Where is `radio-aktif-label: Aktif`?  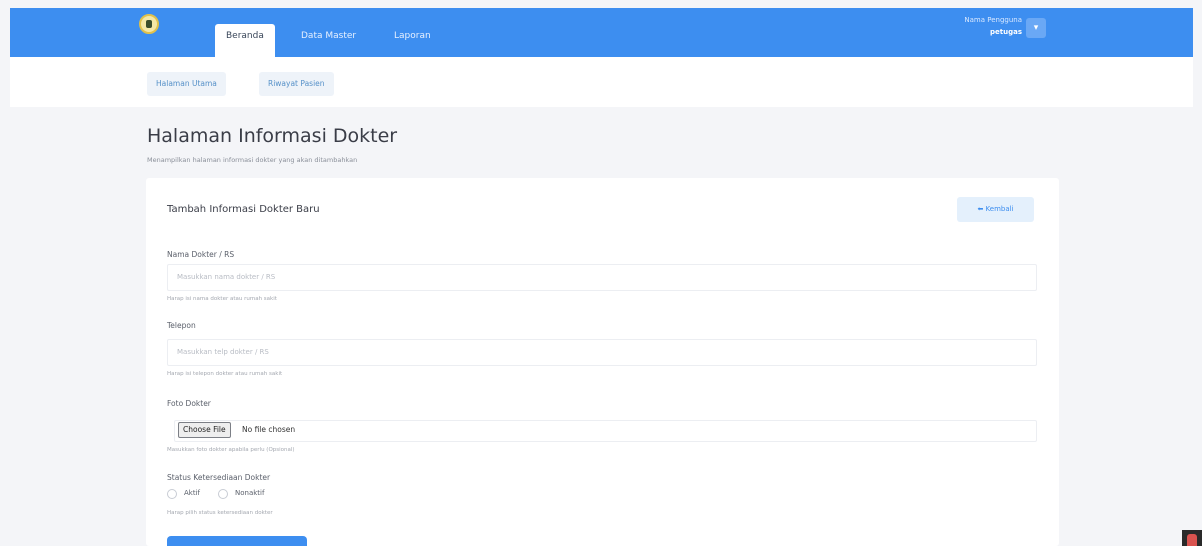 radio-aktif-label: Aktif is located at coordinates (192, 493).